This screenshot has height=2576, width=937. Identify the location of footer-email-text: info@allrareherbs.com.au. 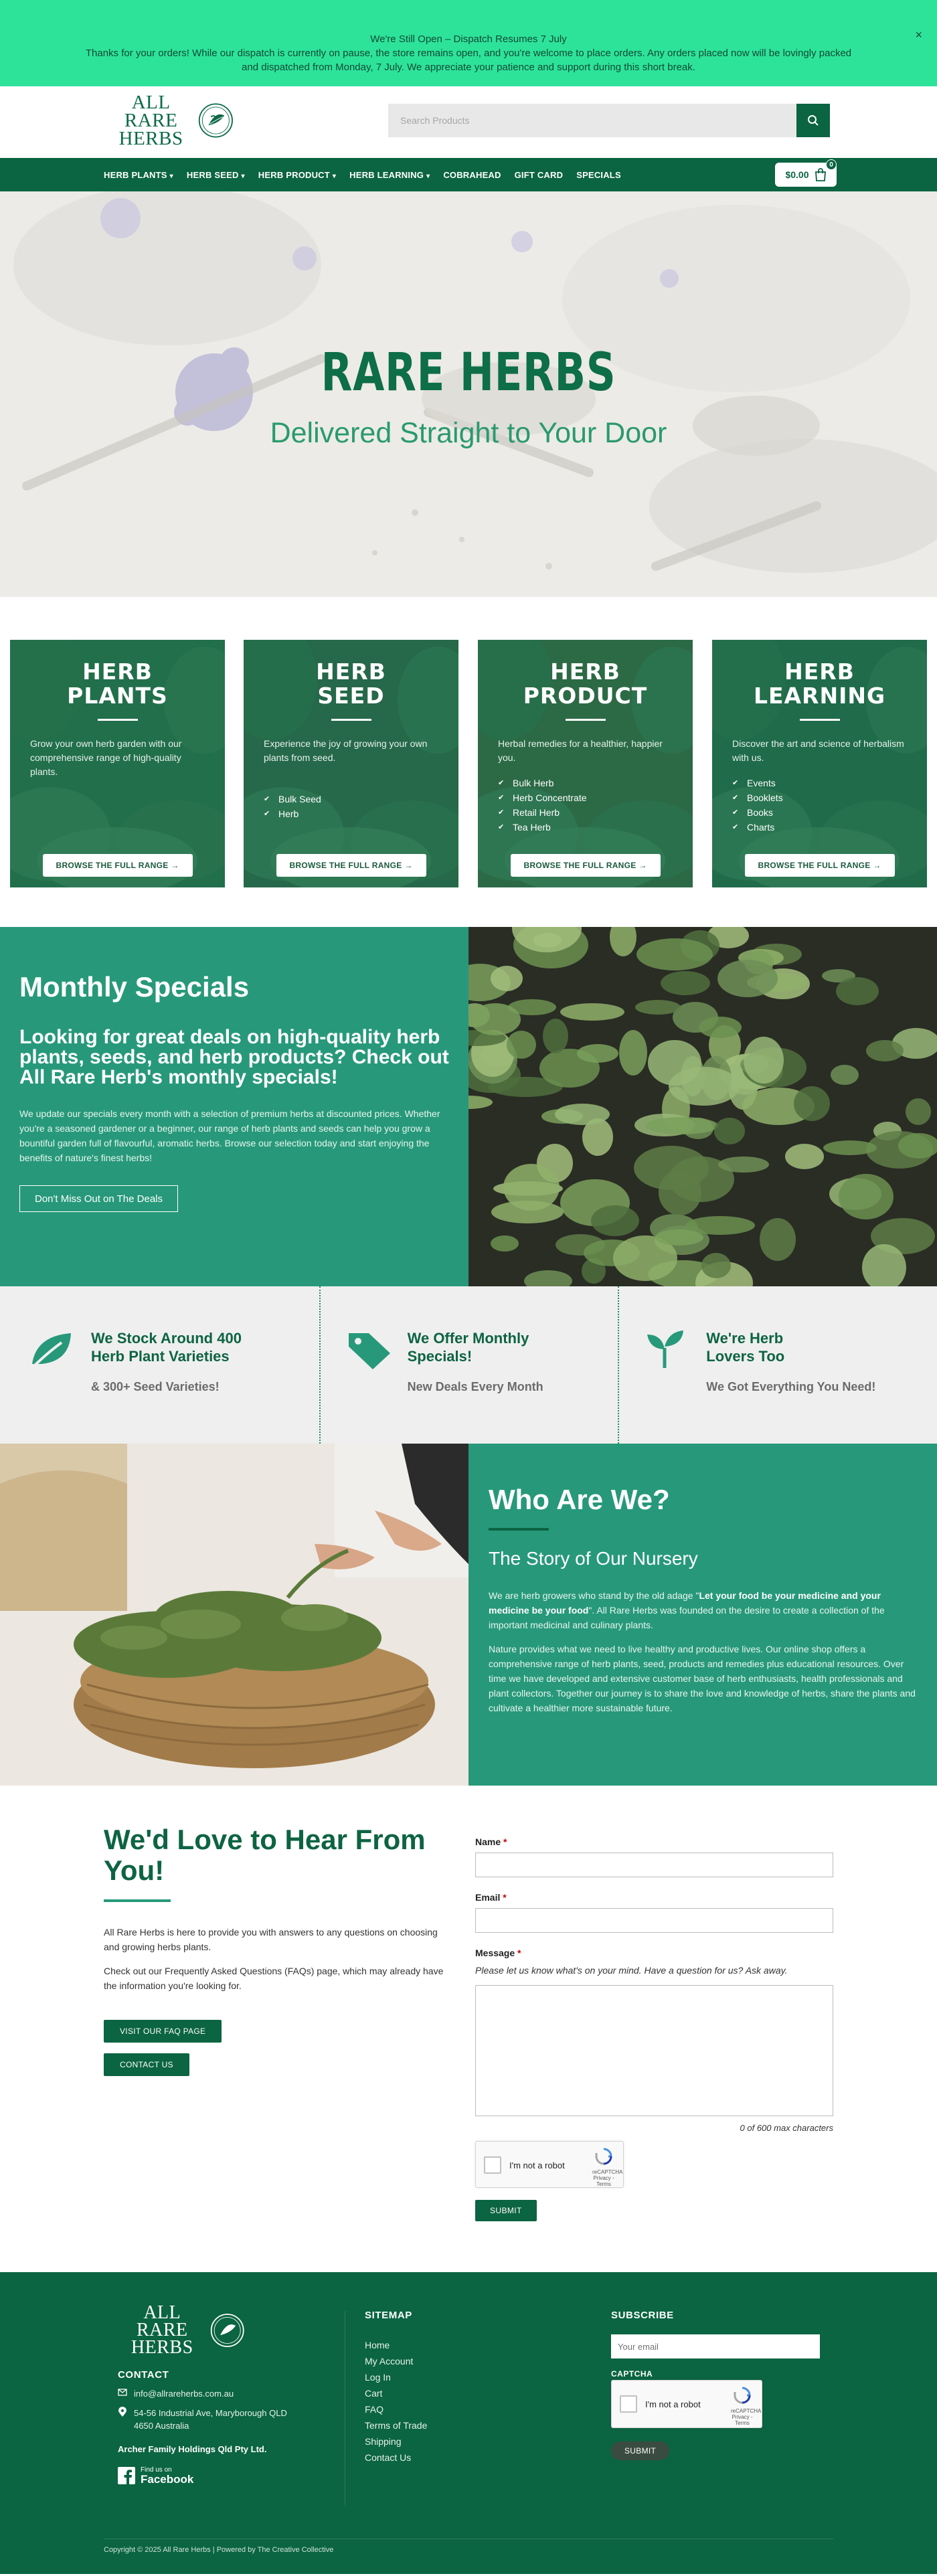
(184, 2394).